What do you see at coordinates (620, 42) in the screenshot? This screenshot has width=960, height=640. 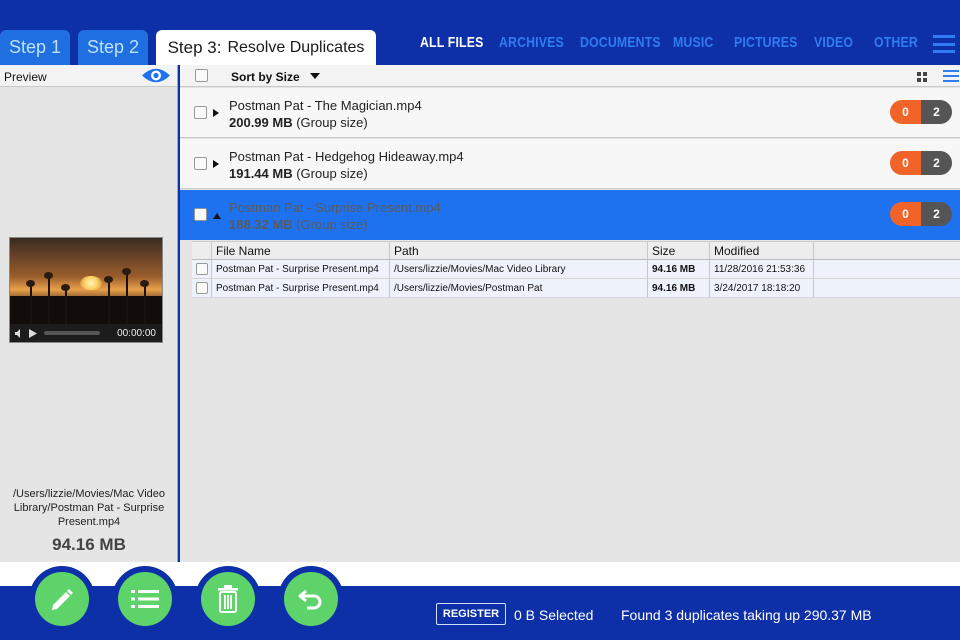 I see `filter-documents: DOCUMENTS` at bounding box center [620, 42].